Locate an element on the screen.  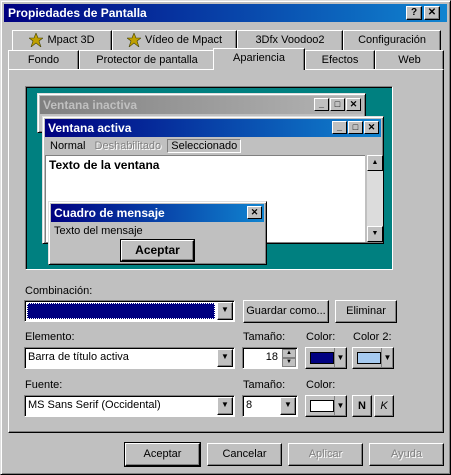
window-title: Propiedades de Pantalla is located at coordinates (77, 13).